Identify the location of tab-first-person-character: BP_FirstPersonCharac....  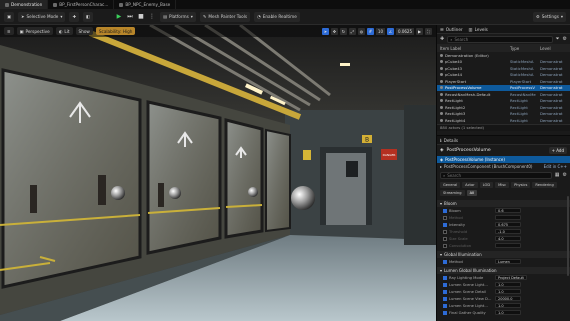
(81, 4).